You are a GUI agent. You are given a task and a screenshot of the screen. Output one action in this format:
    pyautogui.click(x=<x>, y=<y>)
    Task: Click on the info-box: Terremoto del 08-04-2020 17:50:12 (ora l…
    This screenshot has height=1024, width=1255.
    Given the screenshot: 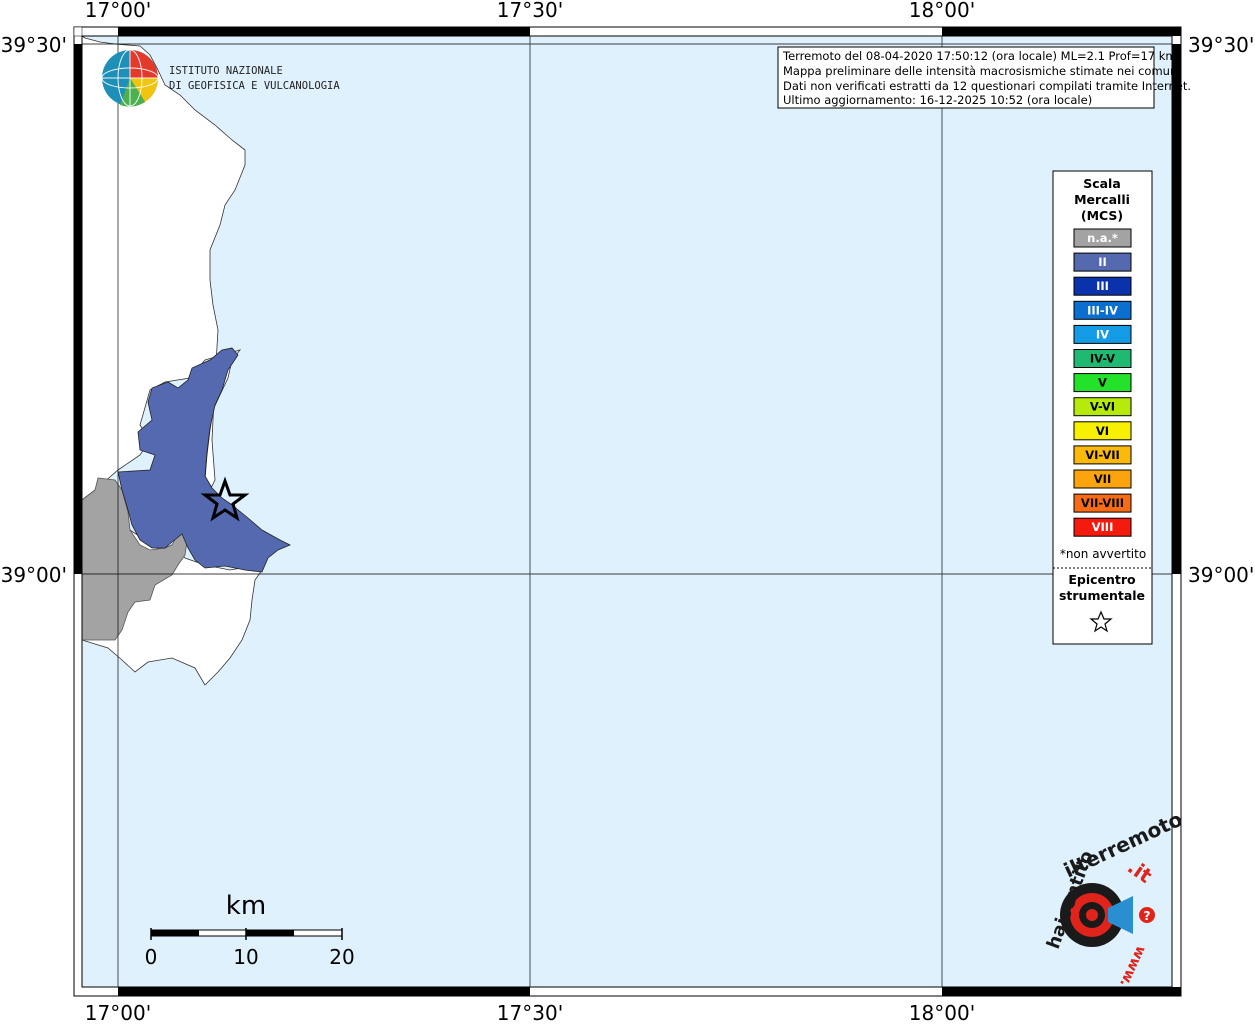 What is the action you would take?
    pyautogui.click(x=984, y=77)
    